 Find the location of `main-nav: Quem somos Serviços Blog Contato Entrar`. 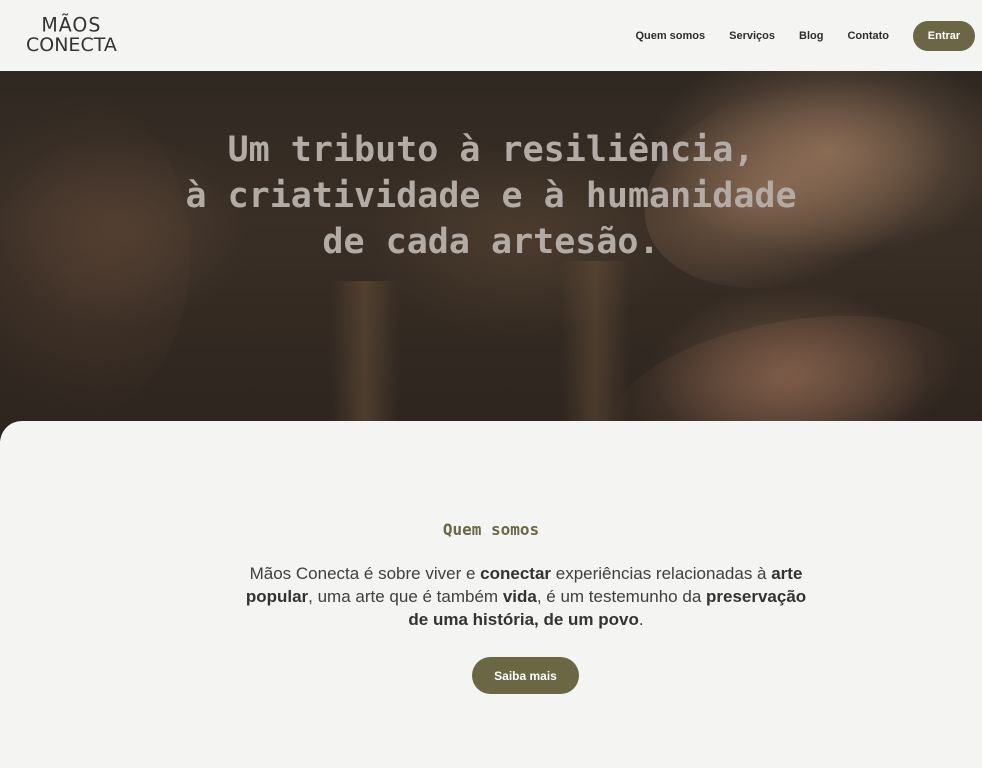

main-nav: Quem somos Serviços Blog Contato Entrar is located at coordinates (805, 35).